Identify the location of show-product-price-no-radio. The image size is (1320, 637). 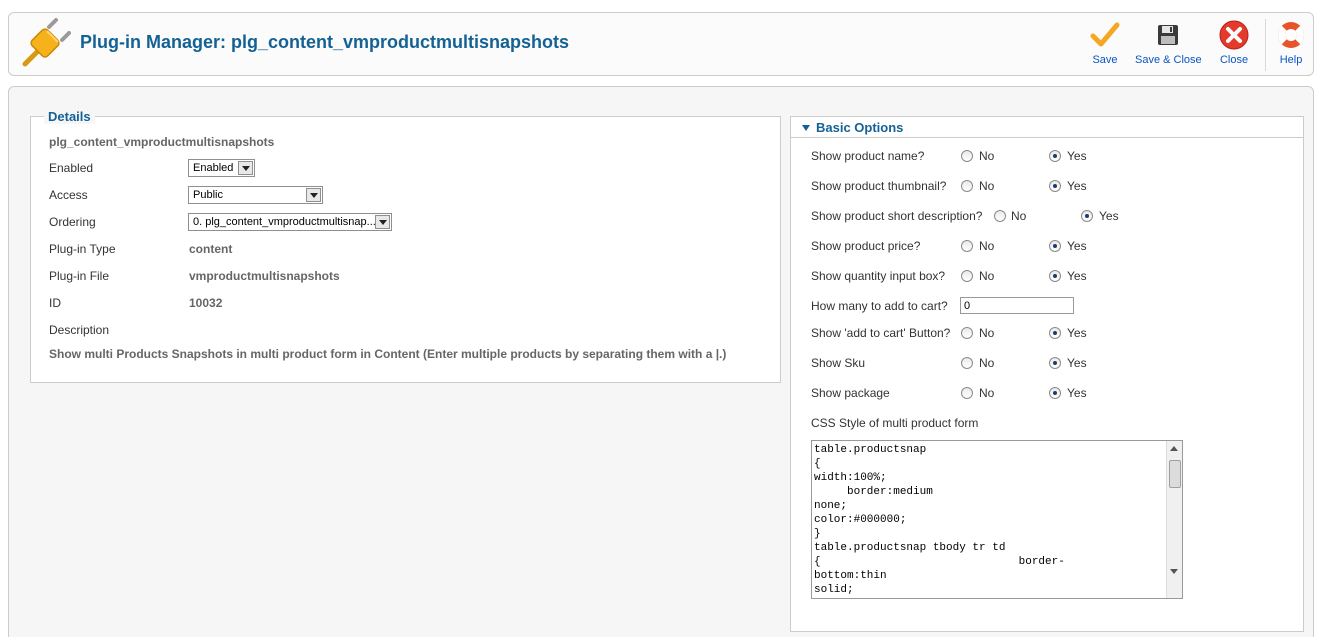
(967, 246).